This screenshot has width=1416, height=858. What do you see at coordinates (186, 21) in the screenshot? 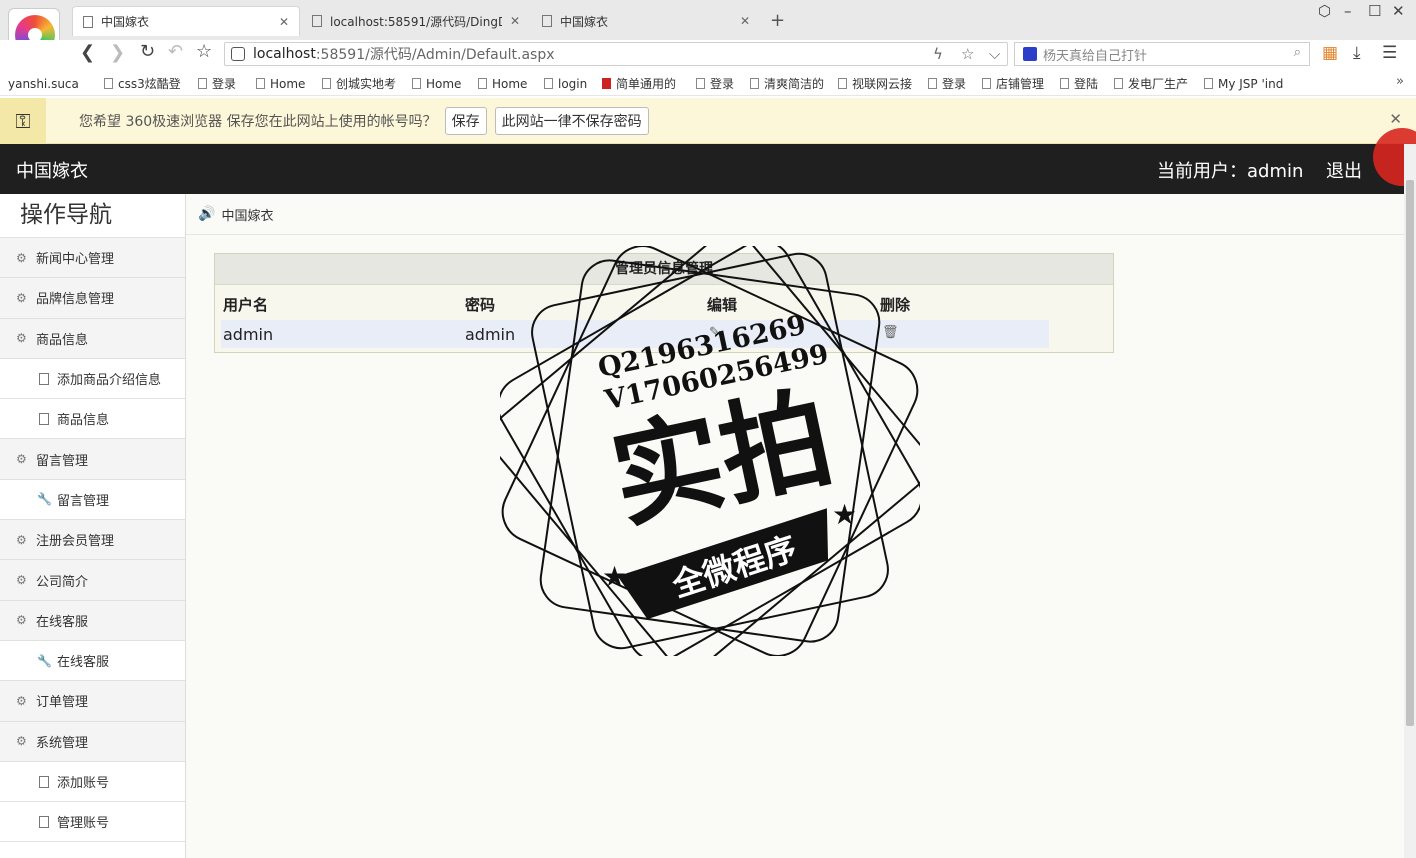
I see `tab-active: 中国嫁衣 ✕` at bounding box center [186, 21].